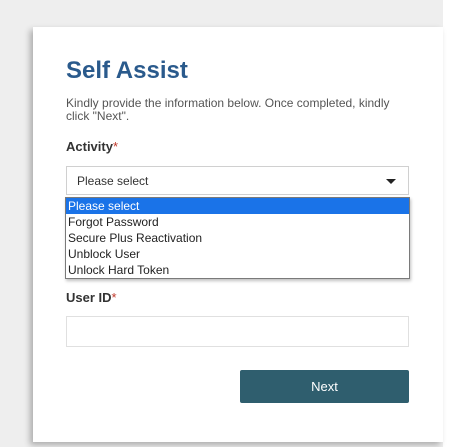 The height and width of the screenshot is (447, 452). Describe the element at coordinates (237, 270) in the screenshot. I see `option-unlock-hard-token: Unlock Hard Token` at that location.